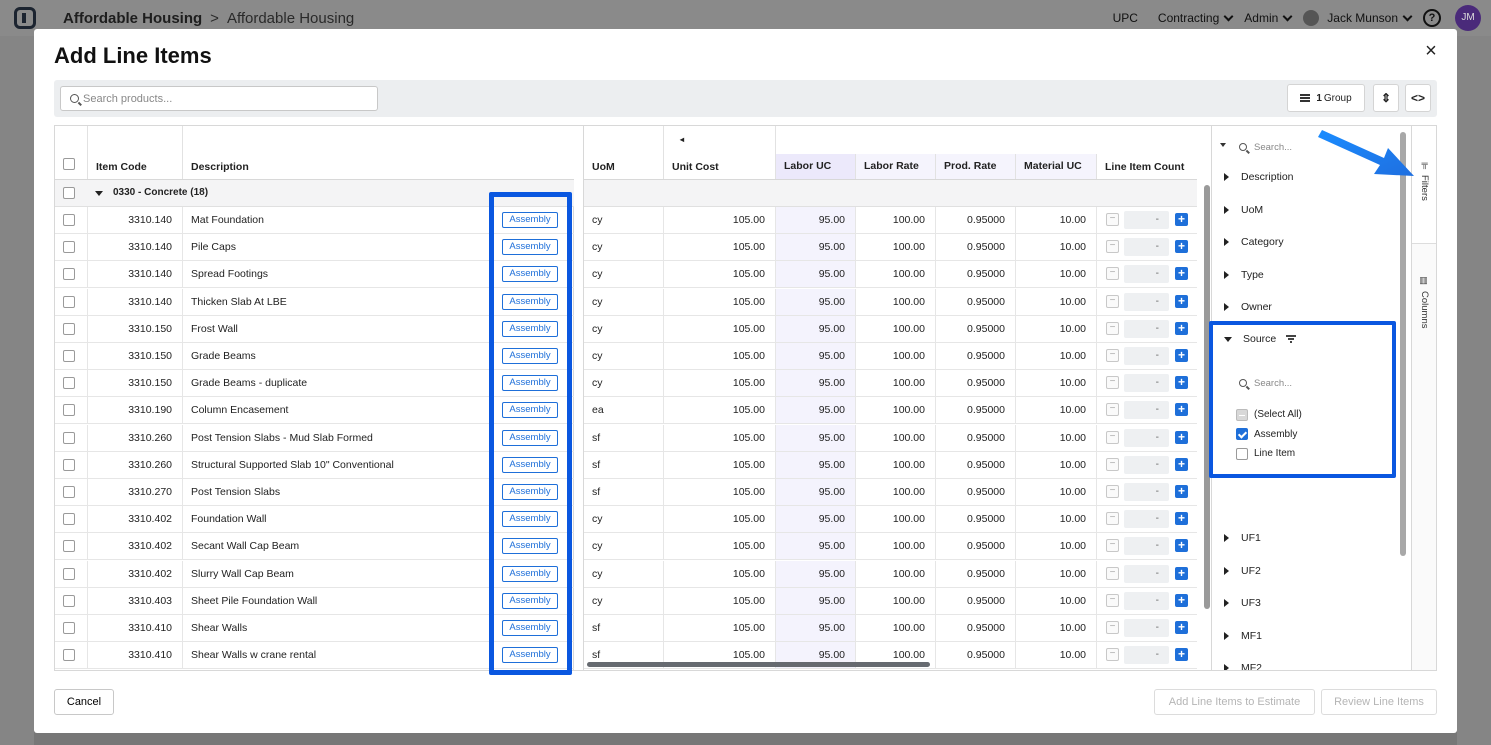 This screenshot has width=1491, height=745. Describe the element at coordinates (624, 152) in the screenshot. I see `column-header-uom: UoM` at that location.